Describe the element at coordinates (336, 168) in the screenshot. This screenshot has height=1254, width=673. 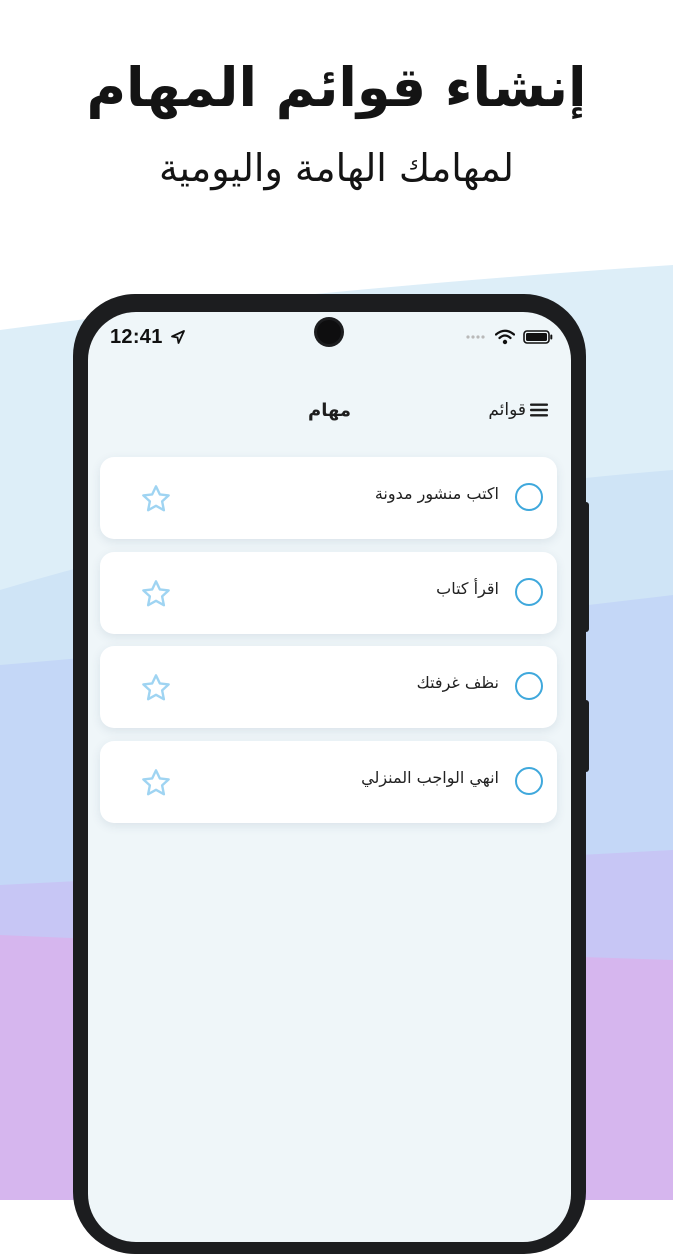
I see `headline-subtitle: لمهامك الهامة واليومية` at that location.